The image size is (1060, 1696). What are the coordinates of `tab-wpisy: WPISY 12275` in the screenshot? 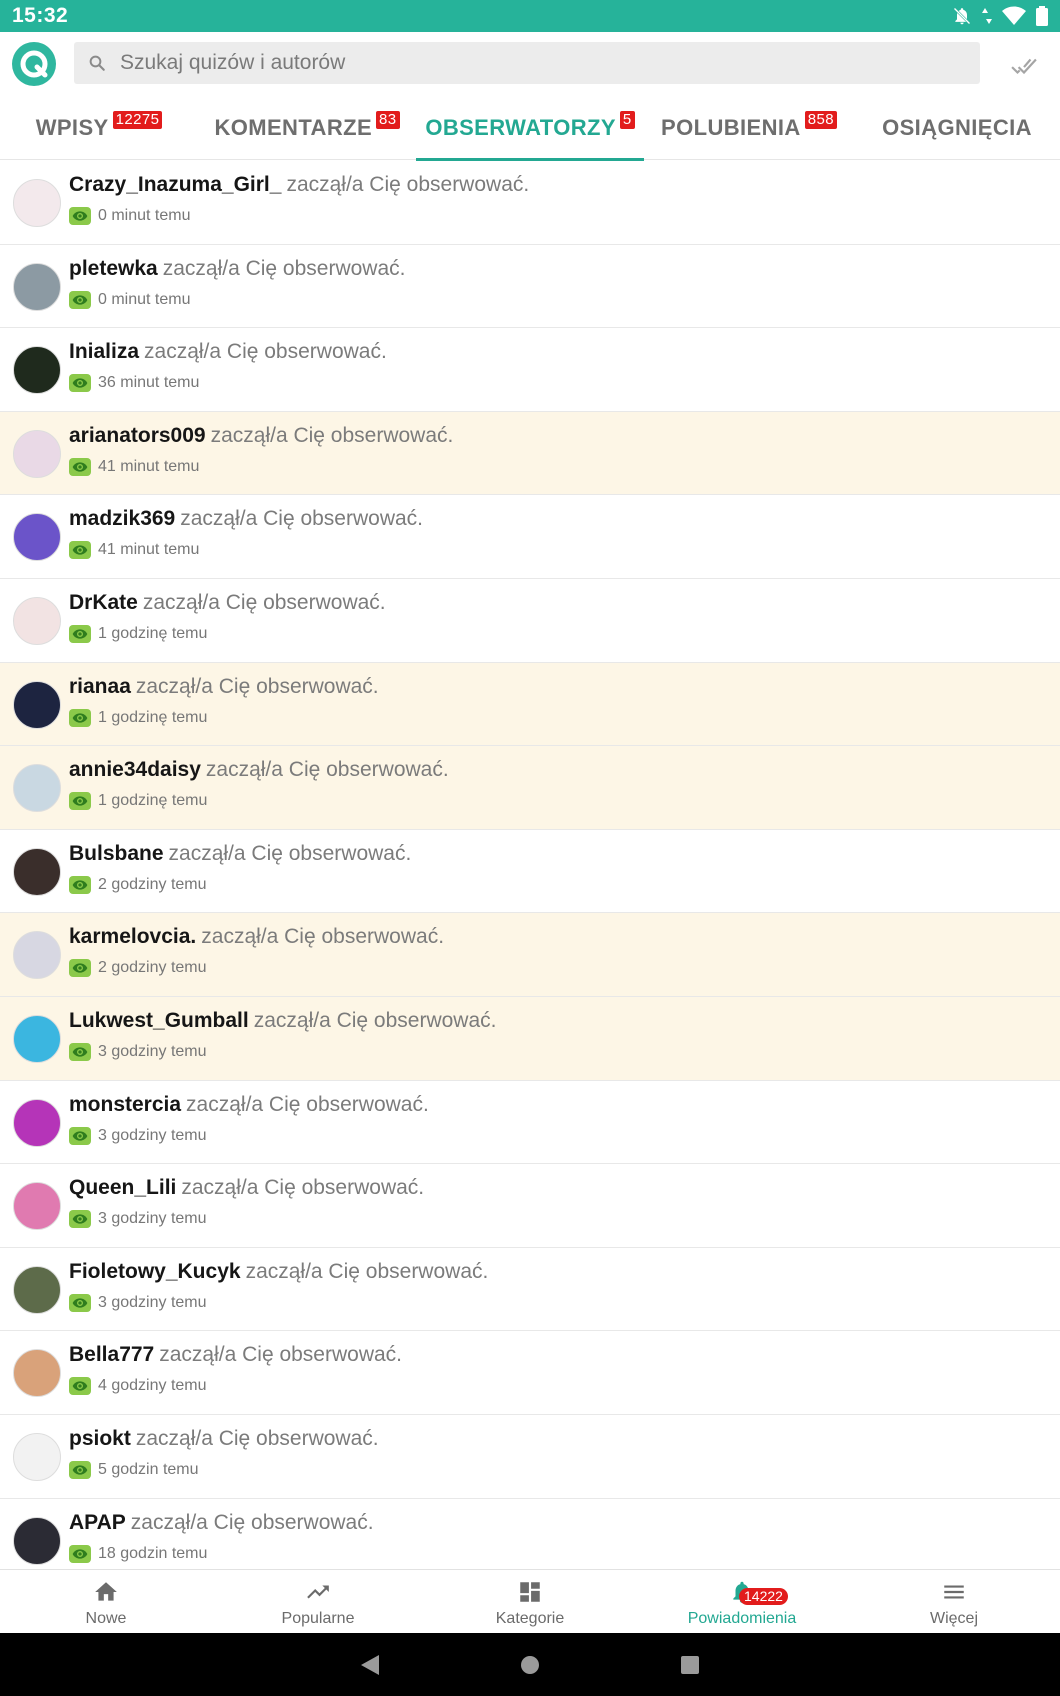 It's located at (99, 128).